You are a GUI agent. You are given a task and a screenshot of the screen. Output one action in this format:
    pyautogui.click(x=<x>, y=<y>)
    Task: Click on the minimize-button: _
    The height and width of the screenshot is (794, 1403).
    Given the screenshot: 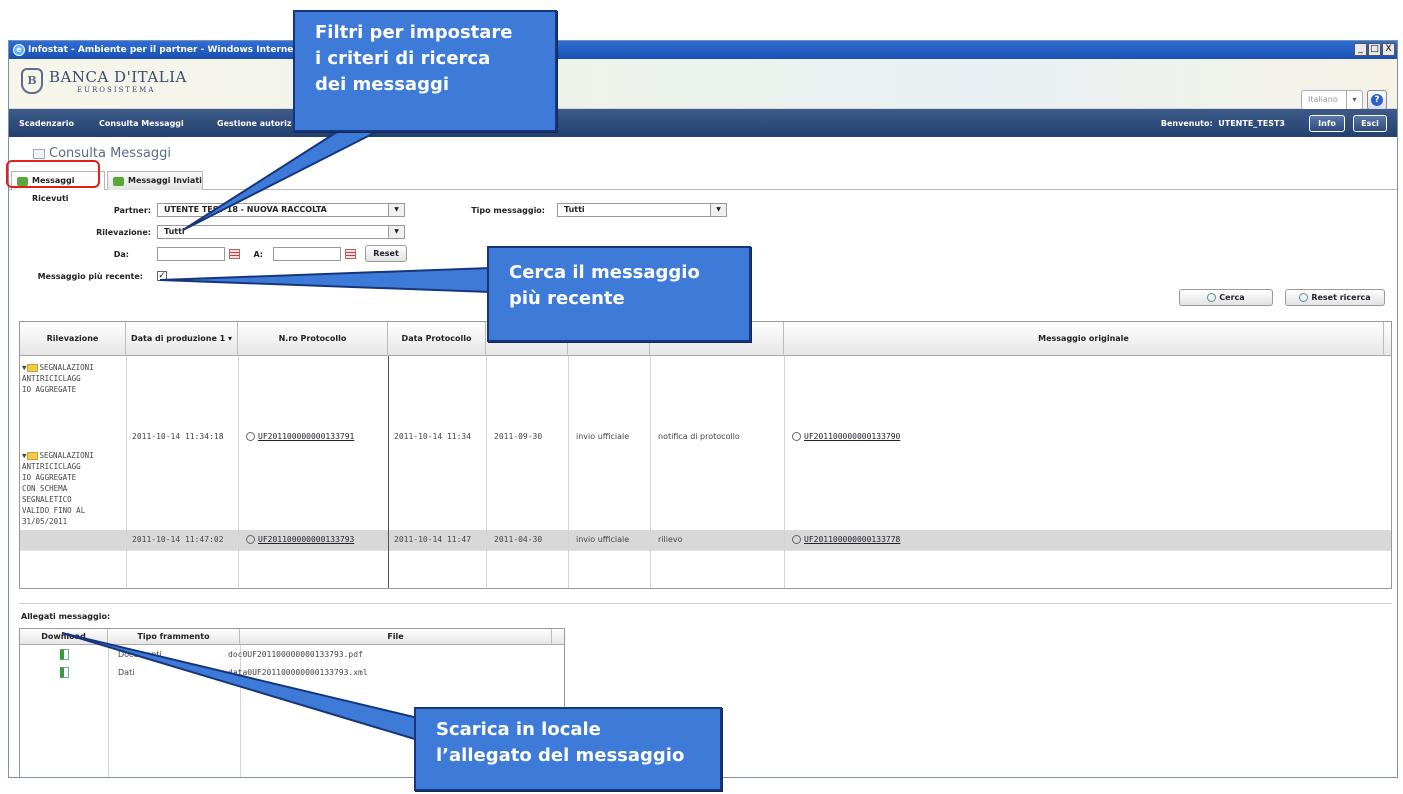 What is the action you would take?
    pyautogui.click(x=1360, y=49)
    